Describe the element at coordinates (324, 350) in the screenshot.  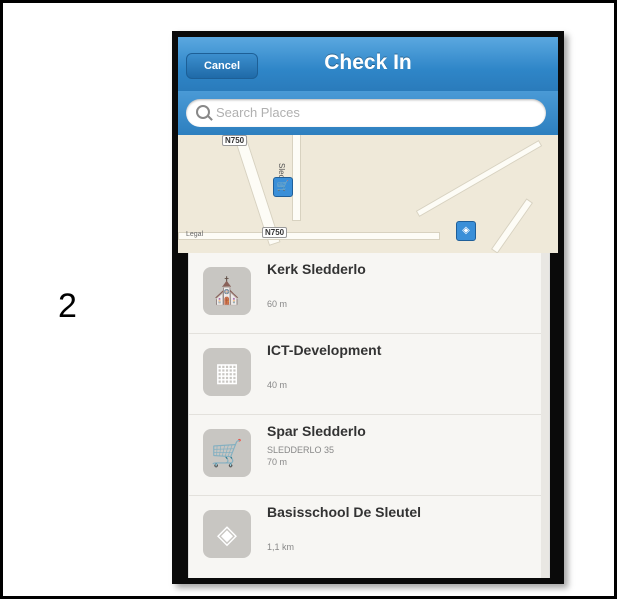
I see `place-name: ICT-Development` at that location.